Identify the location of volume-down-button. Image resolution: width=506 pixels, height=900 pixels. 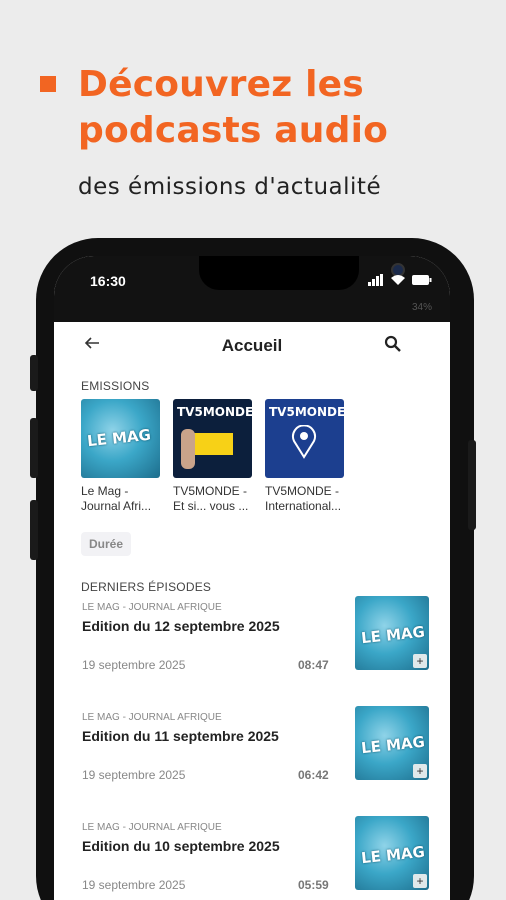
(34, 530).